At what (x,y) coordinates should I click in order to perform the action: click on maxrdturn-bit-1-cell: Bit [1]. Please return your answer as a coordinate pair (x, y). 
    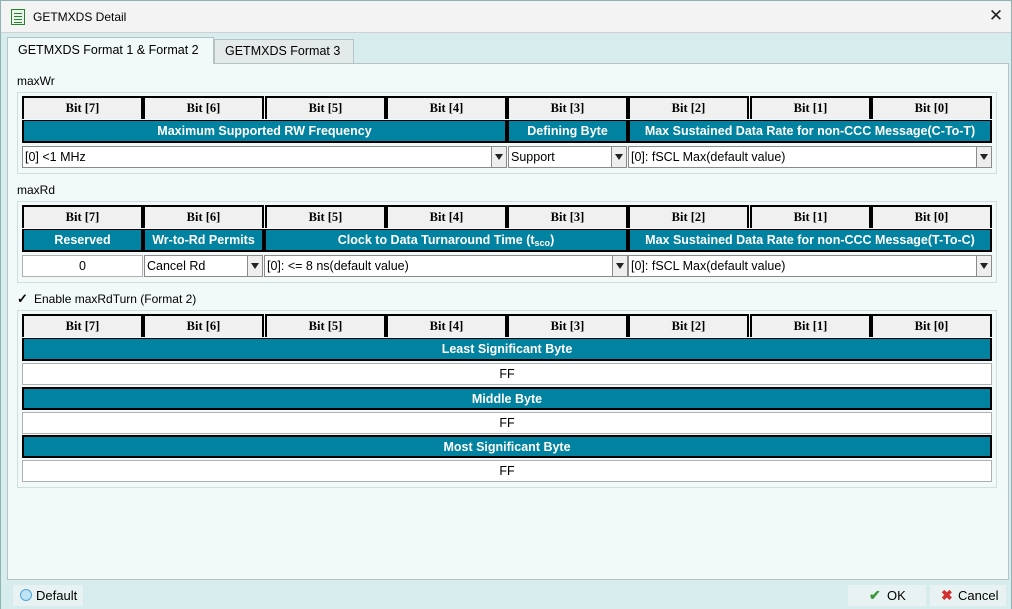
    Looking at the image, I should click on (810, 325).